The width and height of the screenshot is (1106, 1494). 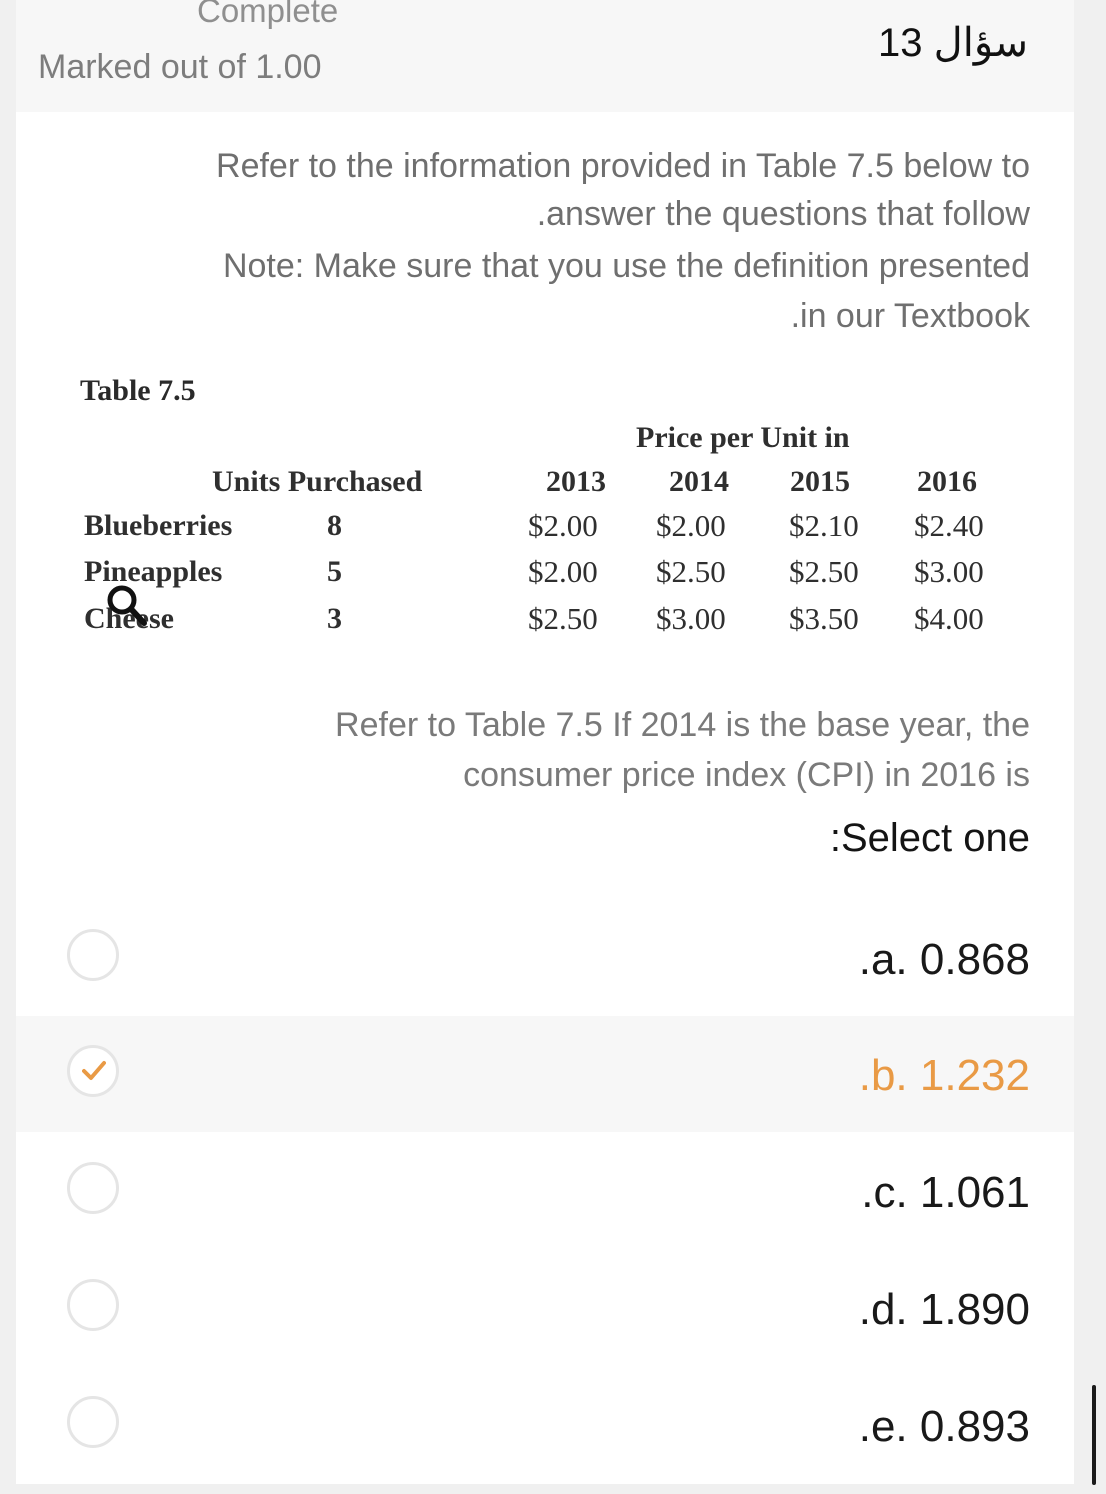 What do you see at coordinates (953, 43) in the screenshot?
I see `question-number: سؤال 13` at bounding box center [953, 43].